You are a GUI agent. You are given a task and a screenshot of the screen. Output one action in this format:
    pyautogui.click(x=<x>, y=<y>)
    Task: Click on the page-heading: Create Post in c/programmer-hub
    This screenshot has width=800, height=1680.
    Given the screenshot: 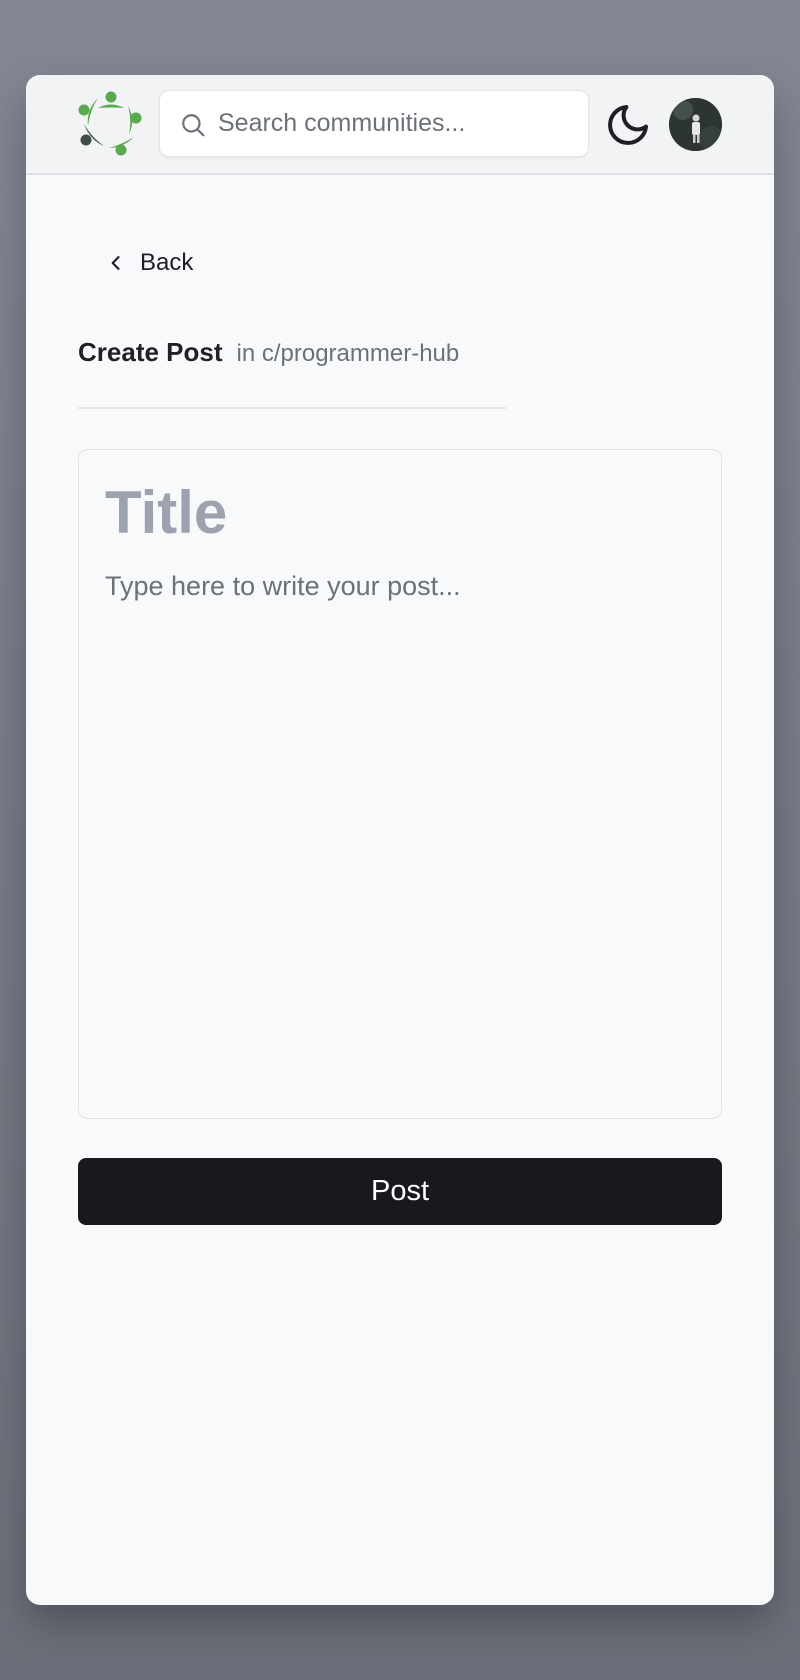 What is the action you would take?
    pyautogui.click(x=268, y=352)
    